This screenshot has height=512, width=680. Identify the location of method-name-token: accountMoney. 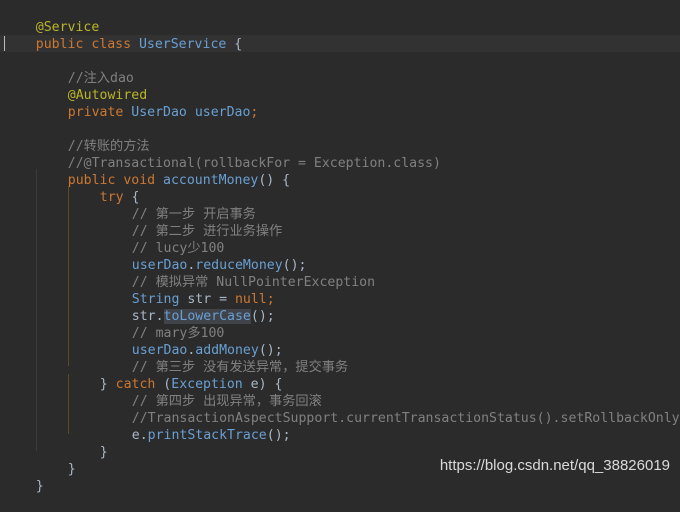
(211, 180).